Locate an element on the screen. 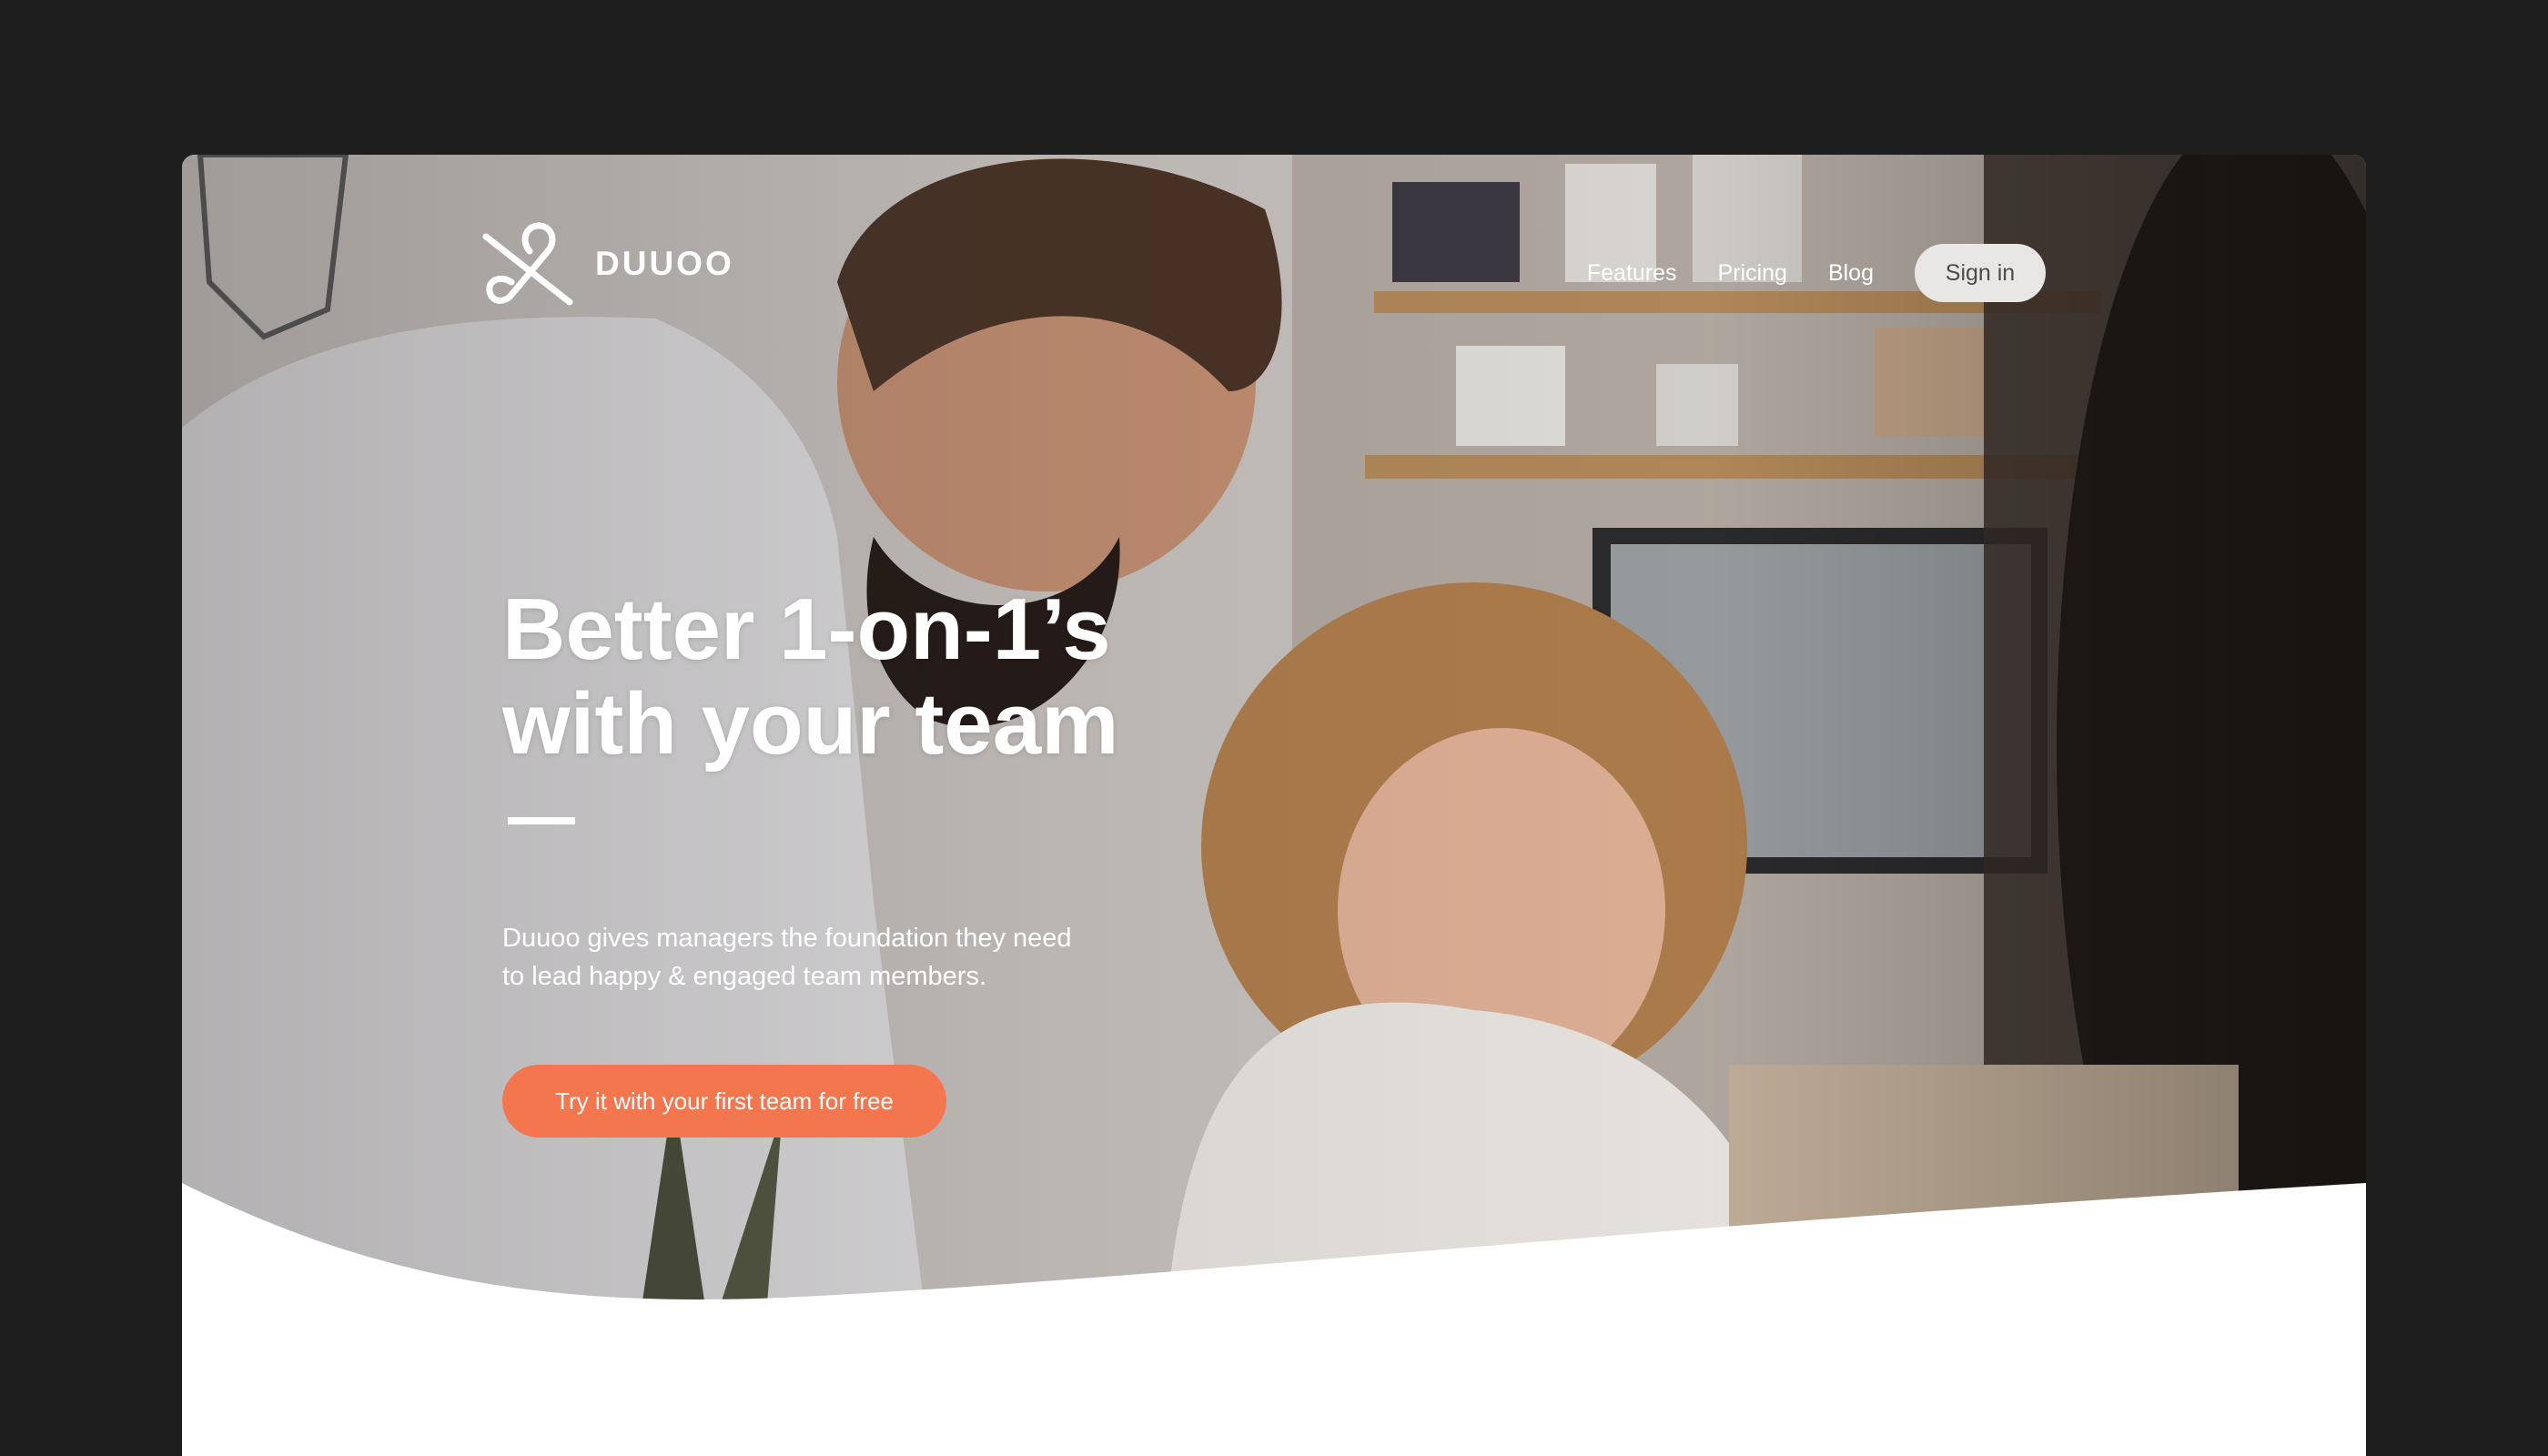 The height and width of the screenshot is (1456, 2548). brand-logo: DUUOO is located at coordinates (608, 264).